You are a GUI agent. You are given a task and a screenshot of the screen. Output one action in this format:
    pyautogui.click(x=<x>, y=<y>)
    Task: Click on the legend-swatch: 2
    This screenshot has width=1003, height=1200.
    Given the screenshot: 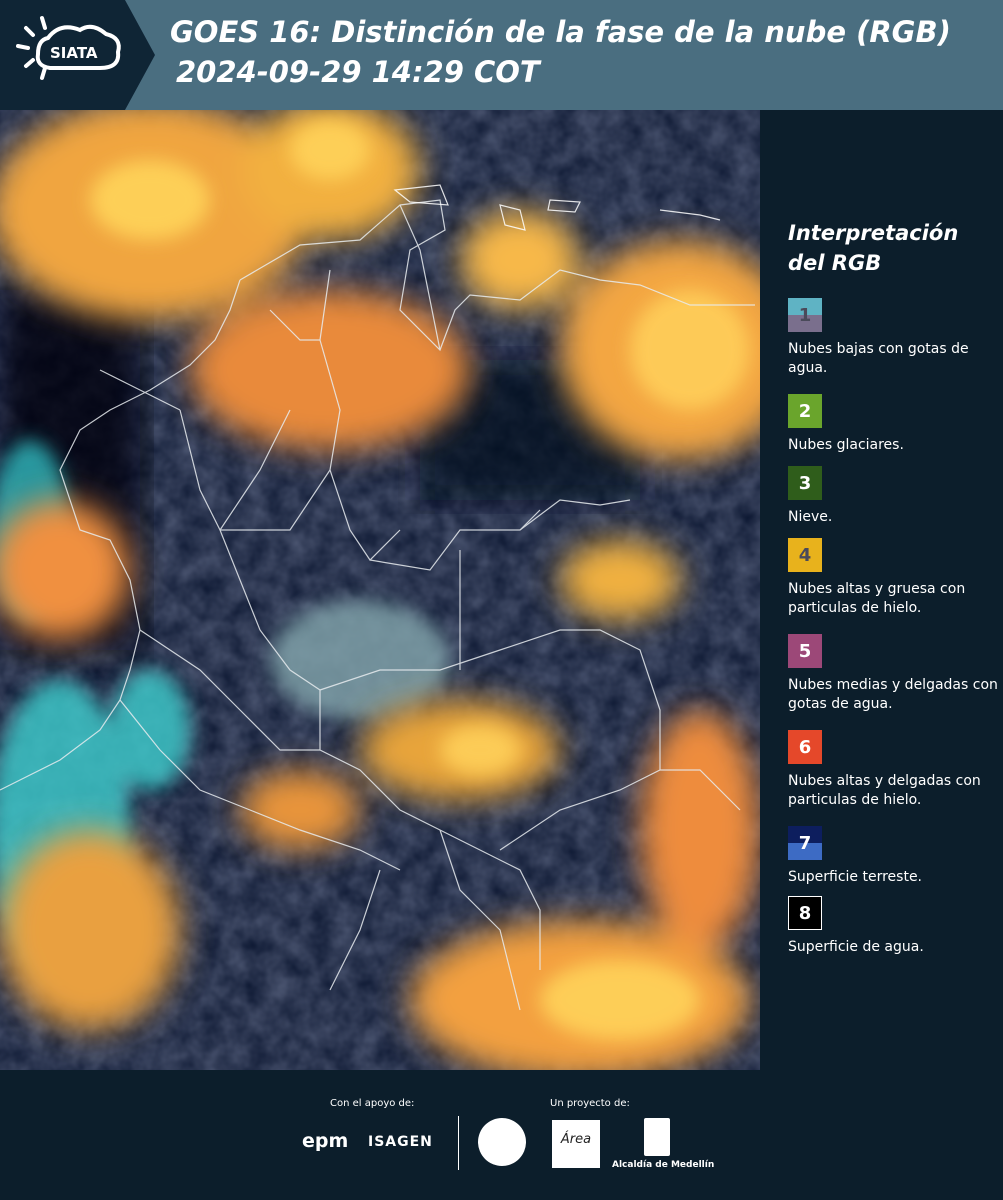 What is the action you would take?
    pyautogui.click(x=805, y=411)
    